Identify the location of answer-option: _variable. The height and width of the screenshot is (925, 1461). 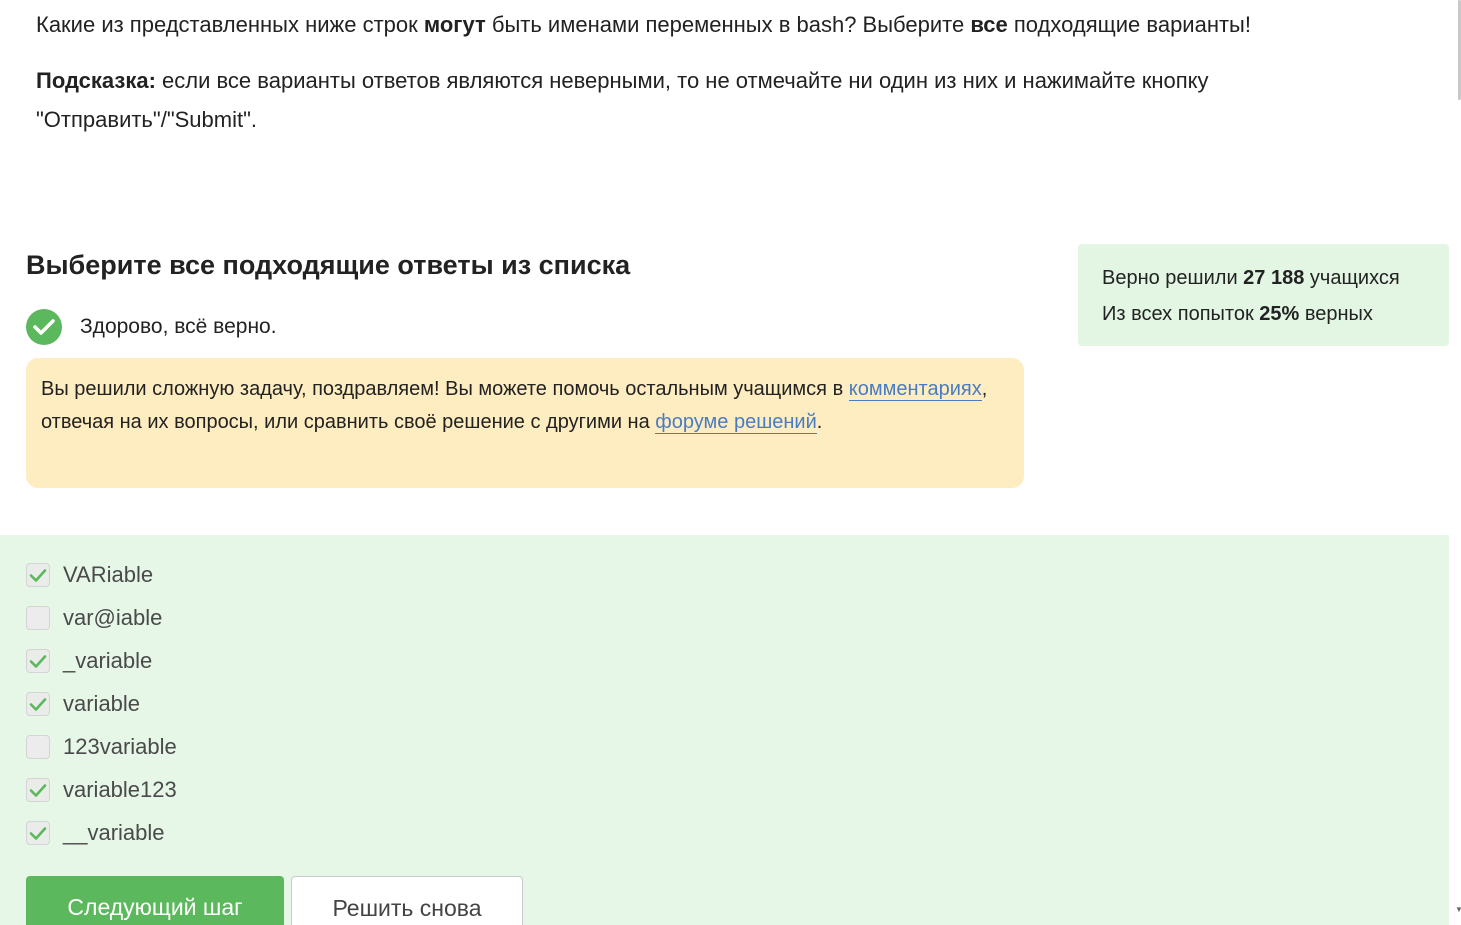
(89, 661).